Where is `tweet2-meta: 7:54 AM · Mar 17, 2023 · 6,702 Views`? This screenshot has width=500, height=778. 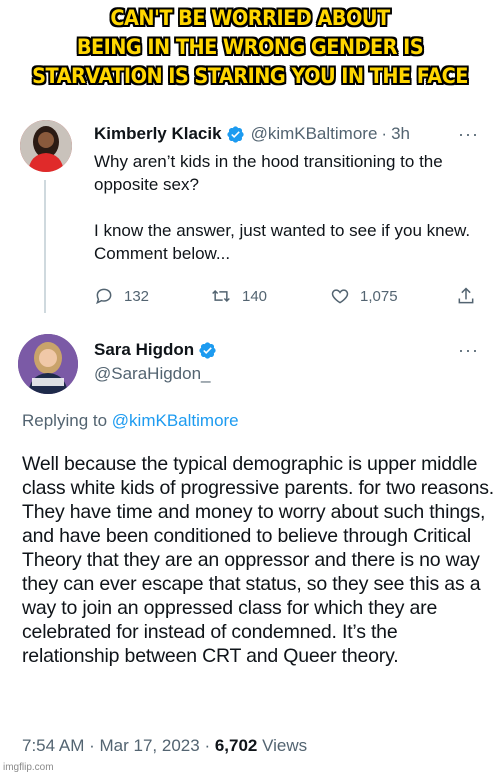
tweet2-meta: 7:54 AM · Mar 17, 2023 · 6,702 Views is located at coordinates (164, 746).